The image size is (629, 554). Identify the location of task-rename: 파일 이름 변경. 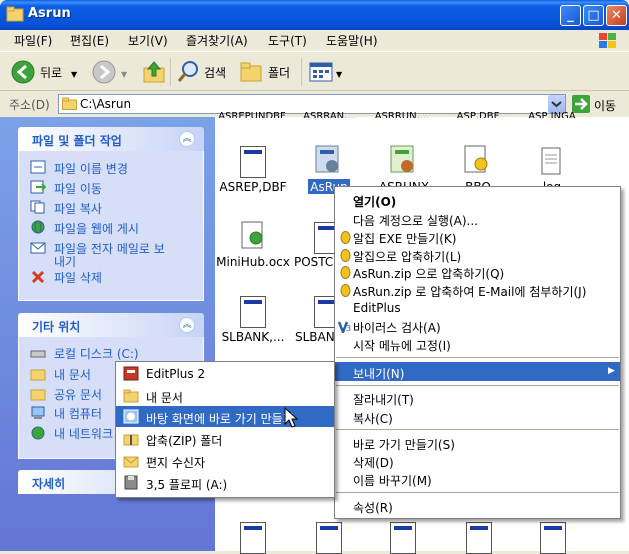
(91, 168).